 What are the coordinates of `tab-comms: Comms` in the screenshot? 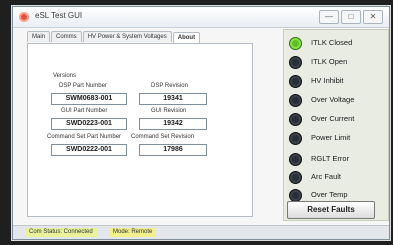 It's located at (66, 36).